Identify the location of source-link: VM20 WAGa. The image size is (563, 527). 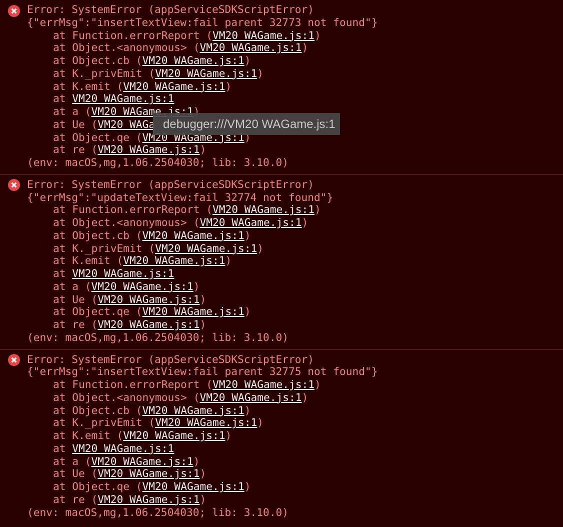
(127, 124).